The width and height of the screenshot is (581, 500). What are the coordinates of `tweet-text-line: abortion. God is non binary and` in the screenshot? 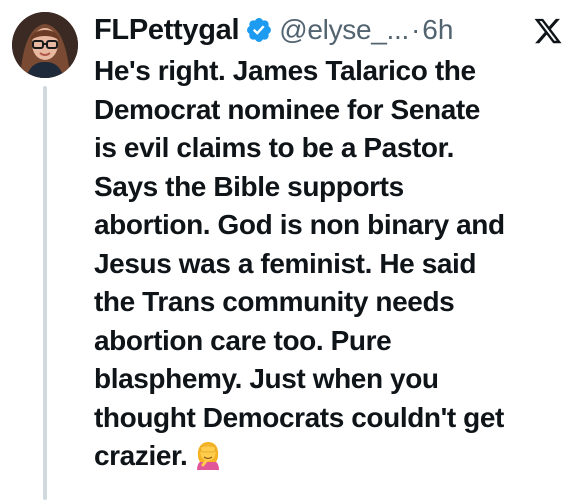 It's located at (299, 224).